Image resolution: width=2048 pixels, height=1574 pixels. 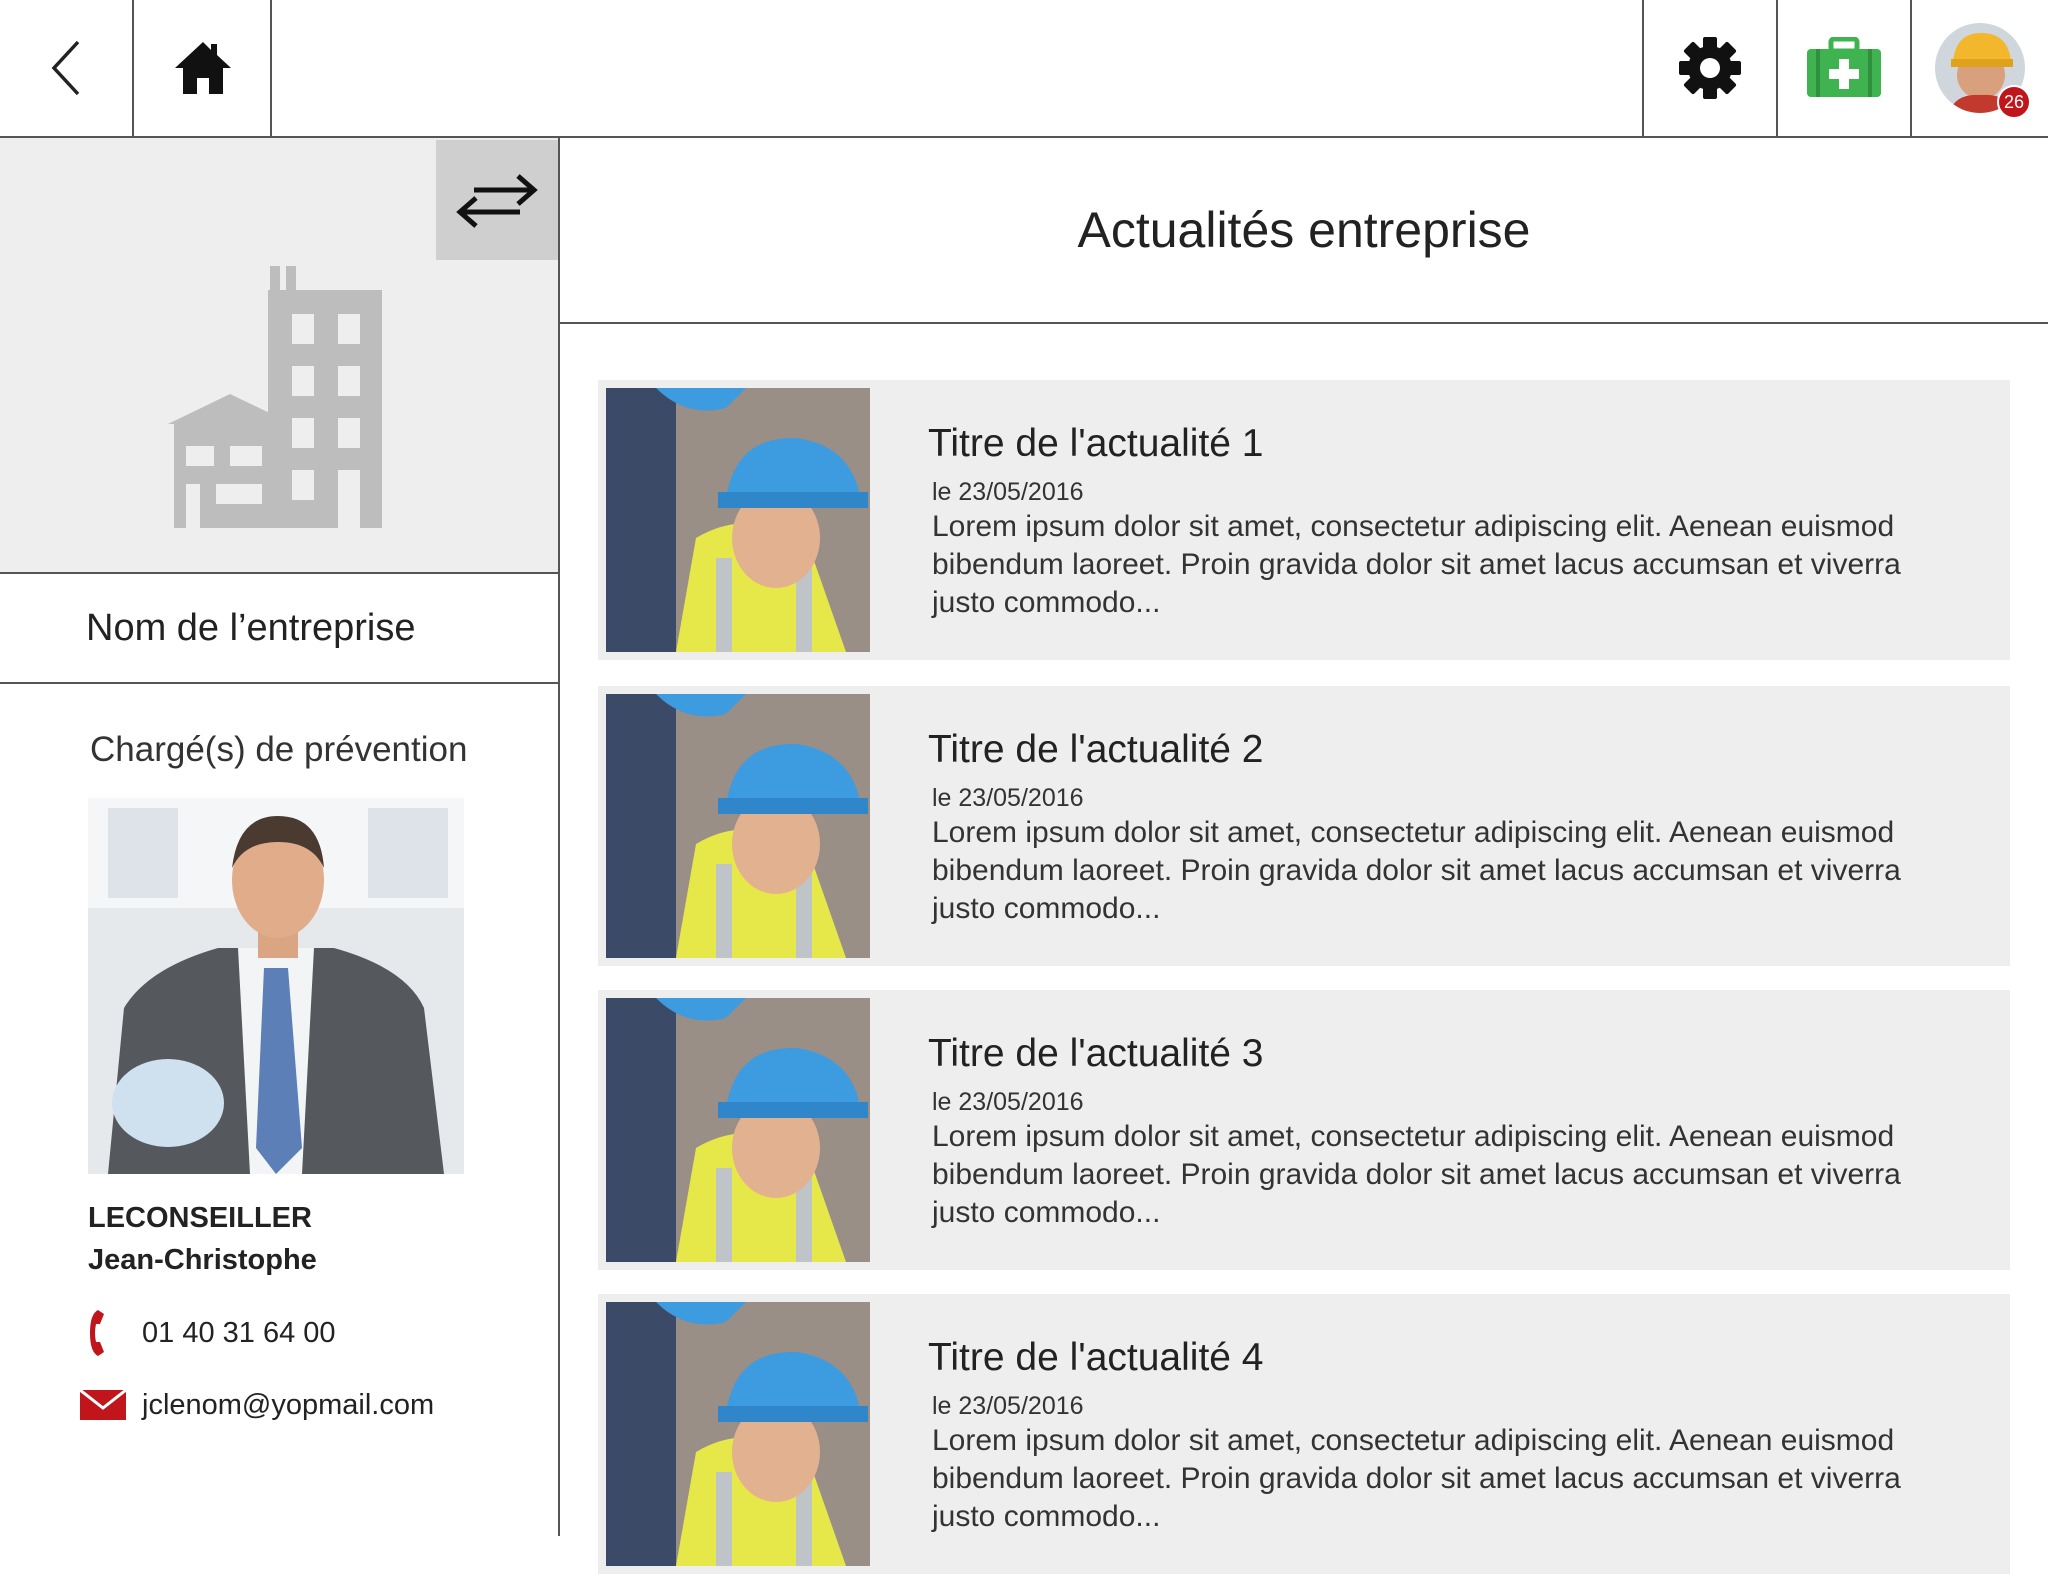 I want to click on avatar: 26, so click(x=1983, y=71).